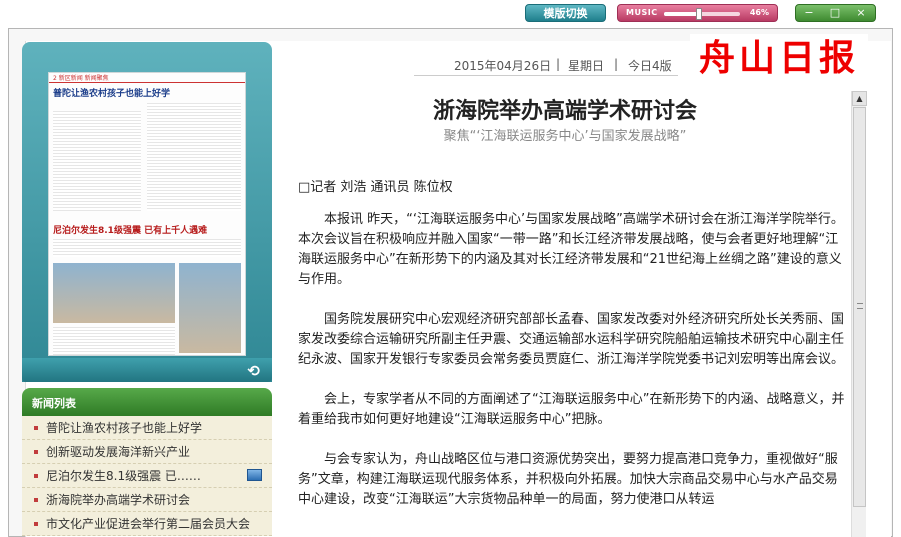 This screenshot has height=537, width=901. Describe the element at coordinates (564, 111) in the screenshot. I see `article-headline: 浙海院举办高端学术研讨会` at that location.